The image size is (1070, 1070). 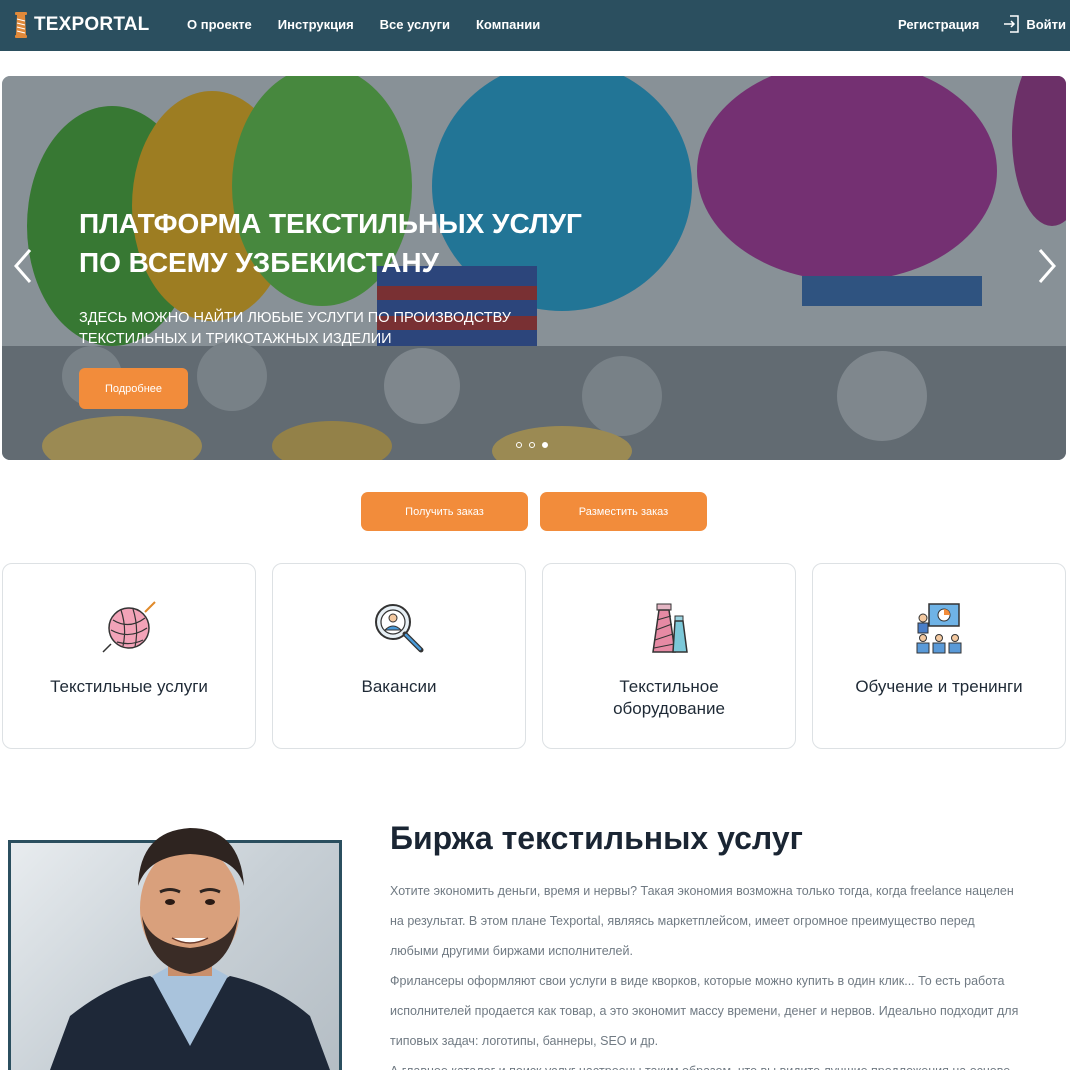 I want to click on category-label: Текстильное оборудование, so click(x=669, y=697).